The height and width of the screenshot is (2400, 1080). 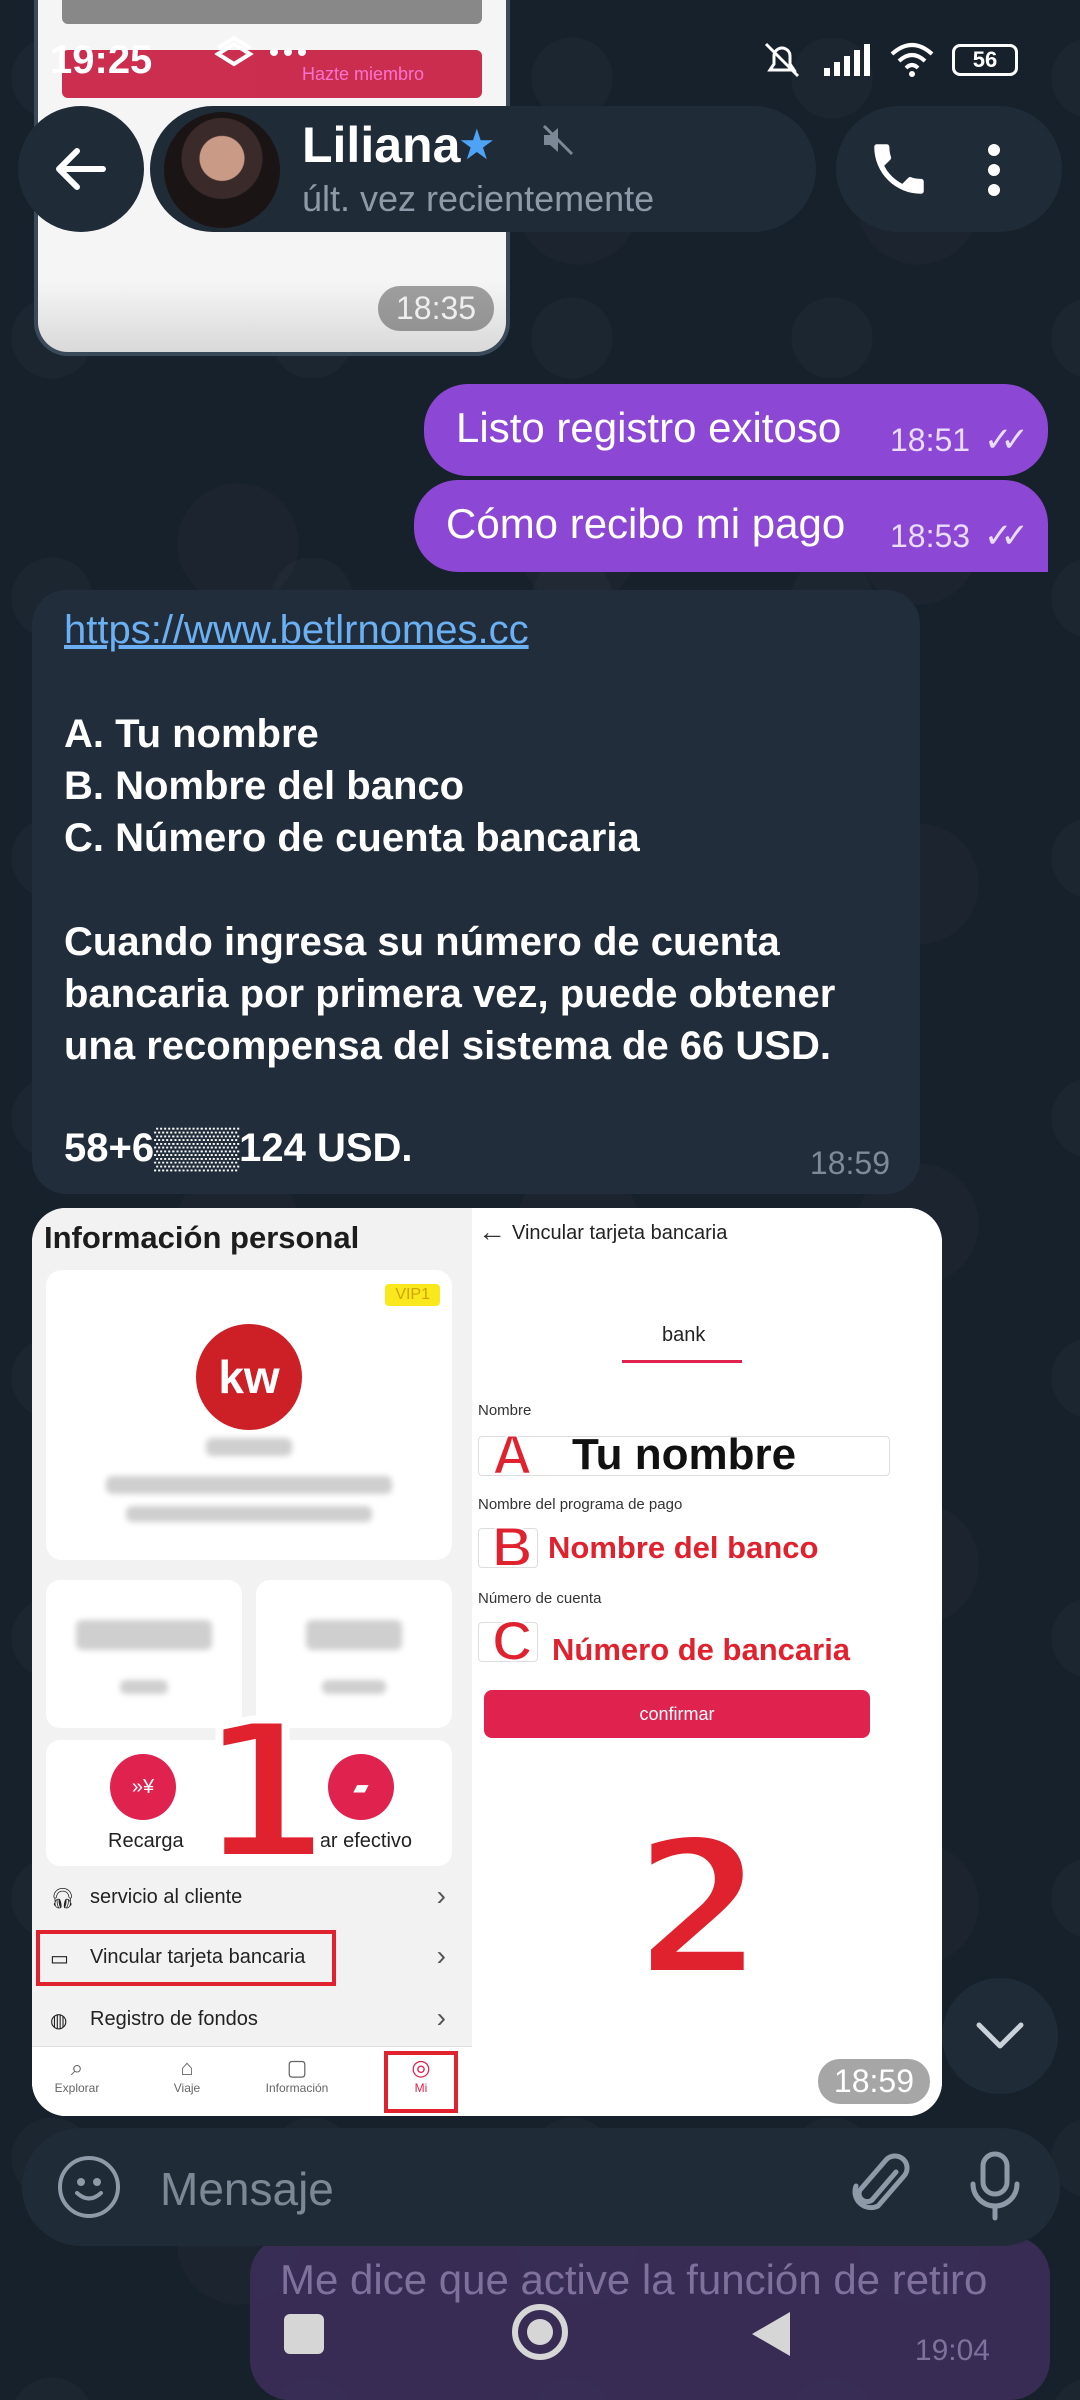 I want to click on letter-b: B, so click(x=512, y=1546).